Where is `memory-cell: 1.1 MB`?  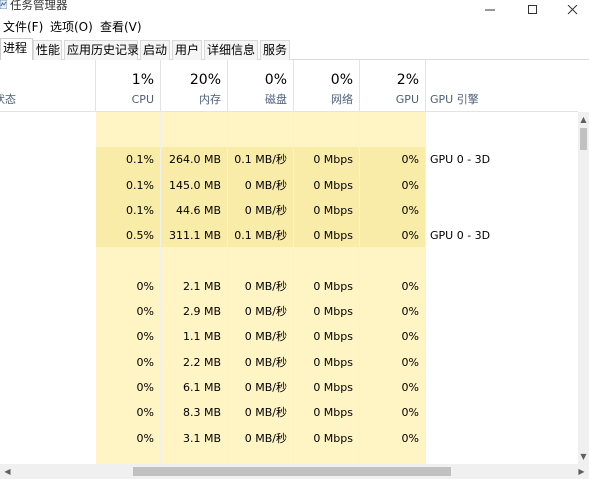 memory-cell: 1.1 MB is located at coordinates (201, 337).